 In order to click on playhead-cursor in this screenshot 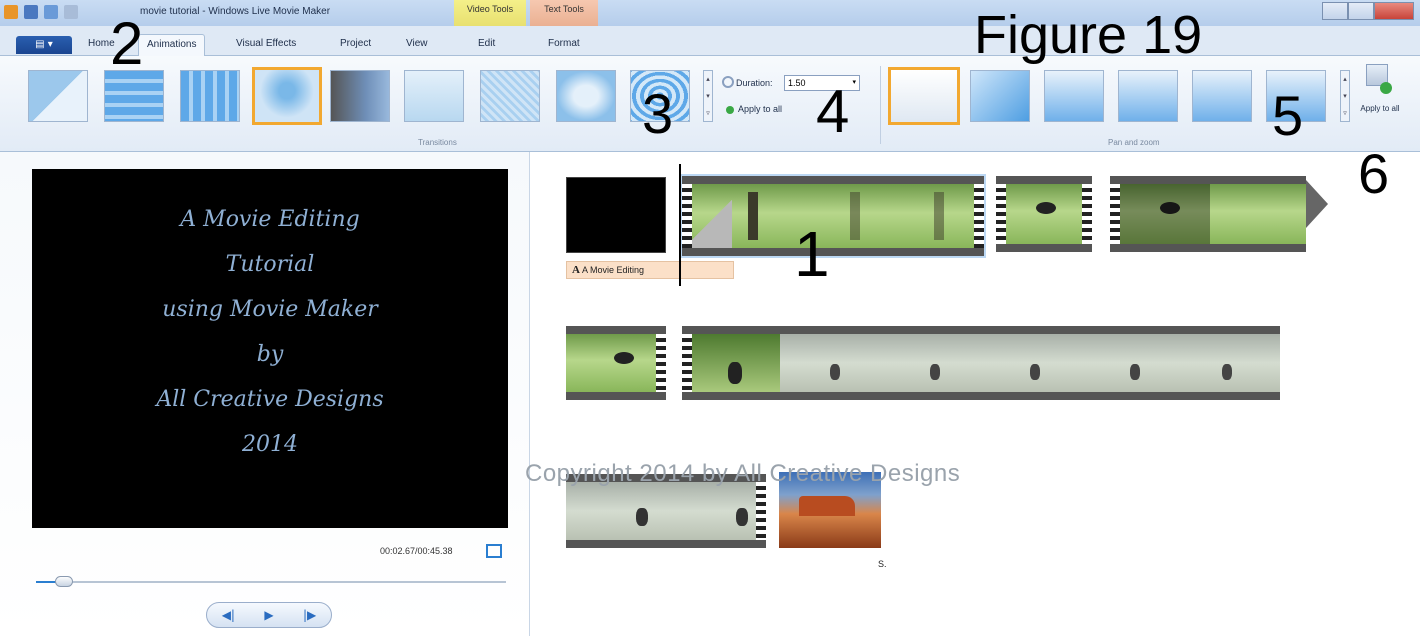, I will do `click(680, 225)`.